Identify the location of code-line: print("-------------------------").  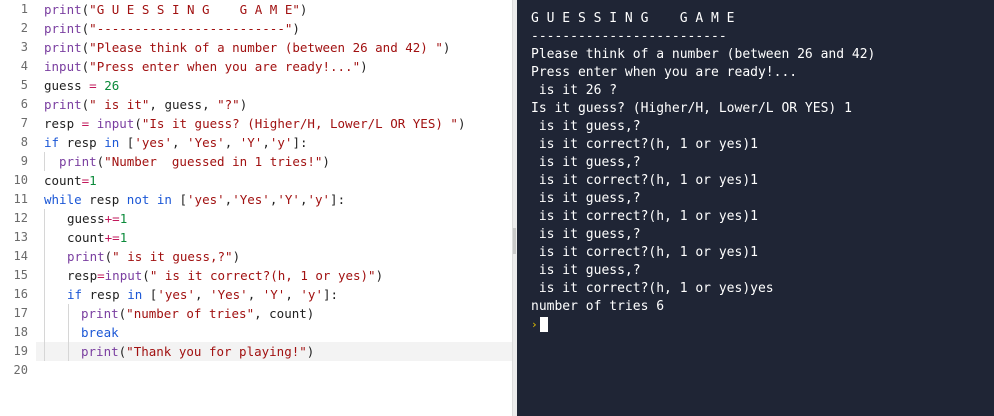
(172, 28).